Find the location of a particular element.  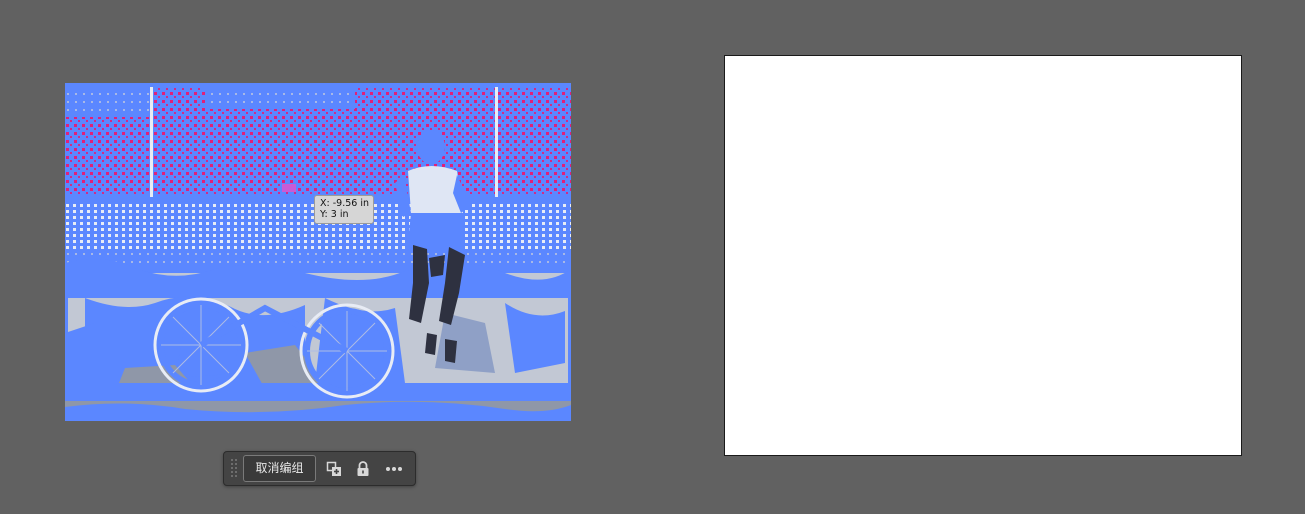

coordinate-tooltip: X: -9.56 in Y: 3 in is located at coordinates (344, 209).